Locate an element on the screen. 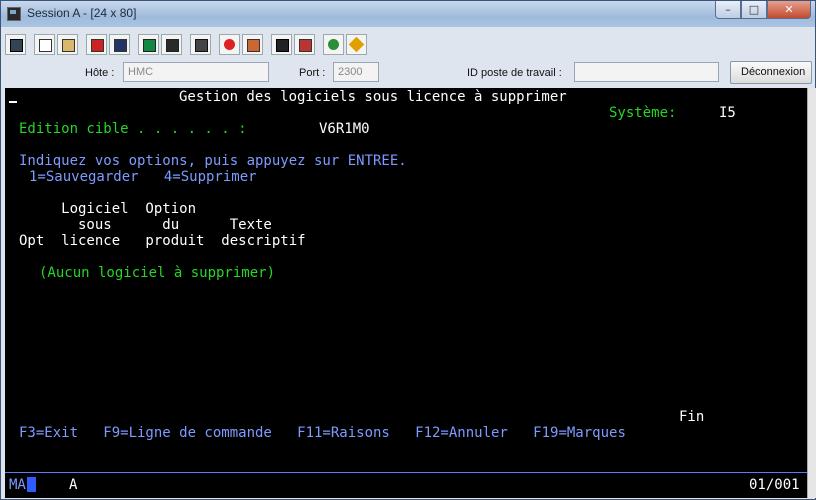 The height and width of the screenshot is (500, 816). paste-icon is located at coordinates (67, 44).